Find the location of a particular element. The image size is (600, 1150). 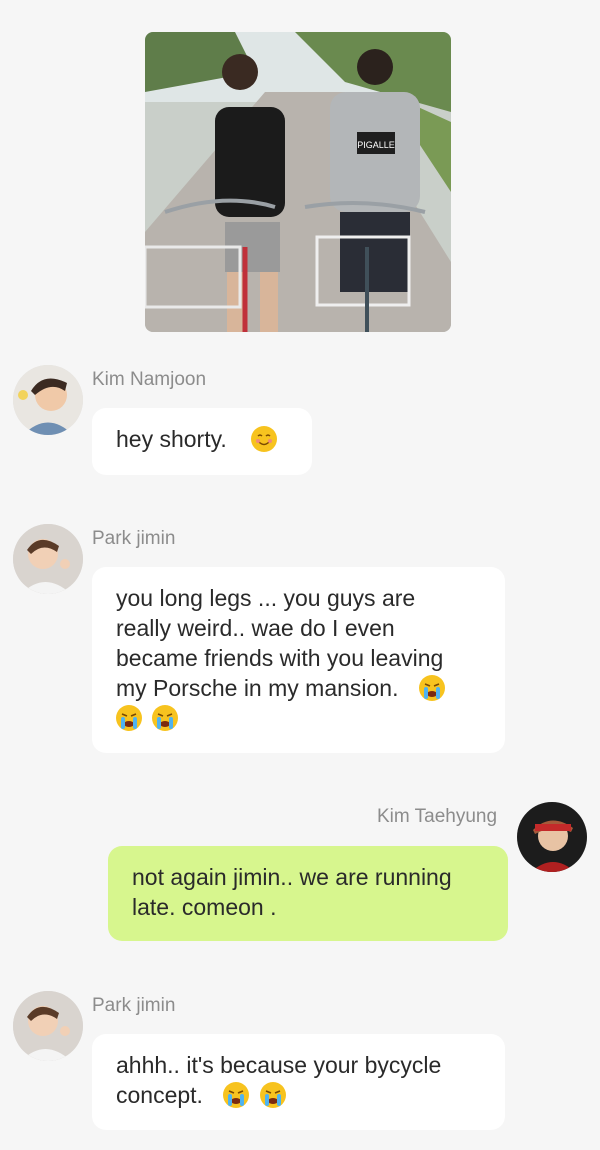

avatar-kim-namjoon is located at coordinates (48, 400).